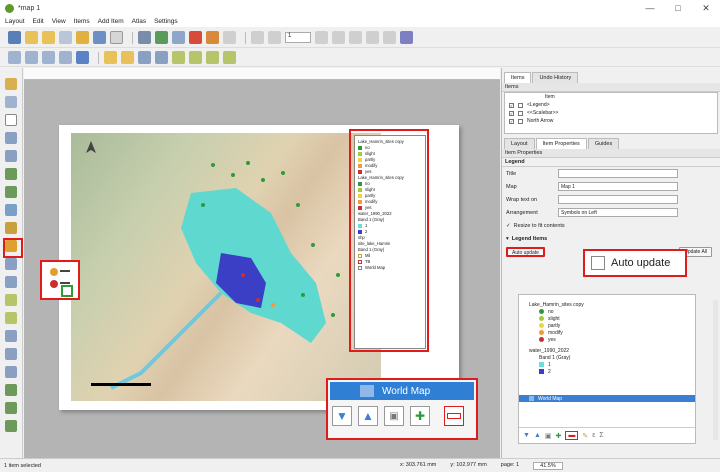  What do you see at coordinates (82, 57) in the screenshot?
I see `refresh-icon` at bounding box center [82, 57].